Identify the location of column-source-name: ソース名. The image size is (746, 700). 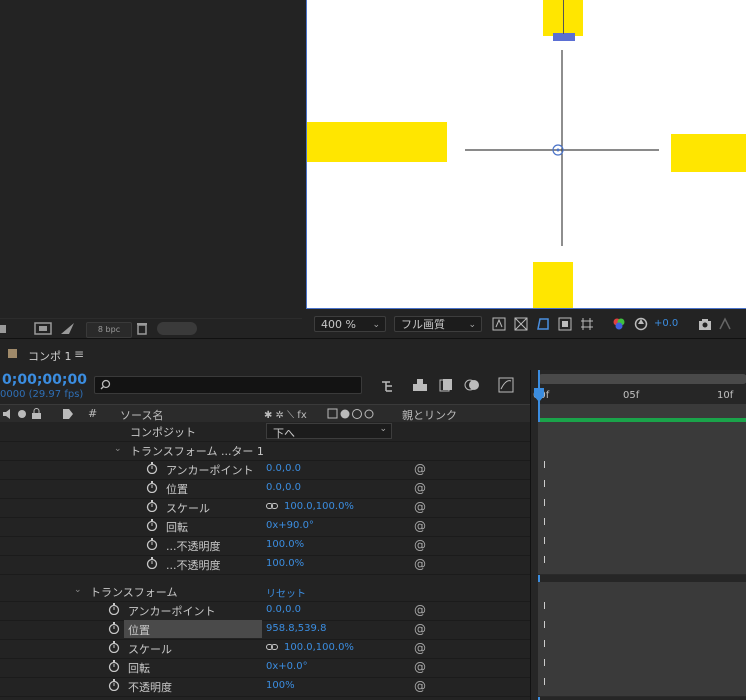
(141, 415).